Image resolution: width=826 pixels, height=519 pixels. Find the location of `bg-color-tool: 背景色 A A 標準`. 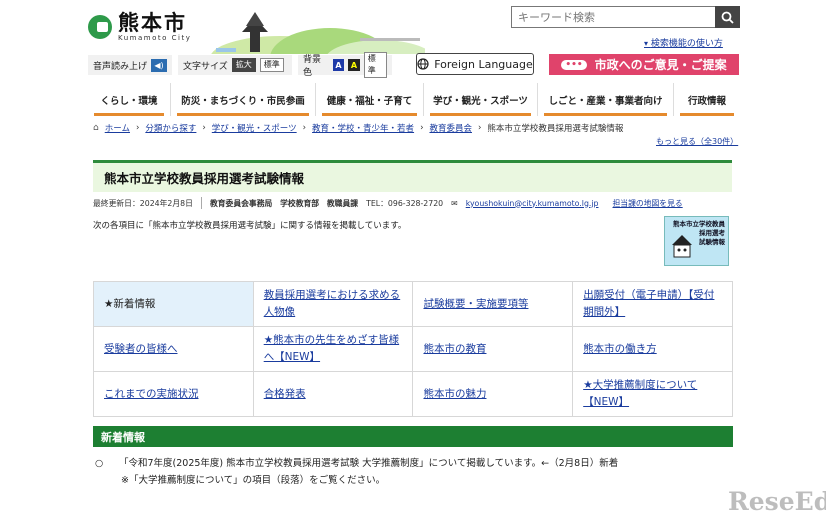

bg-color-tool: 背景色 A A 標準 is located at coordinates (345, 65).